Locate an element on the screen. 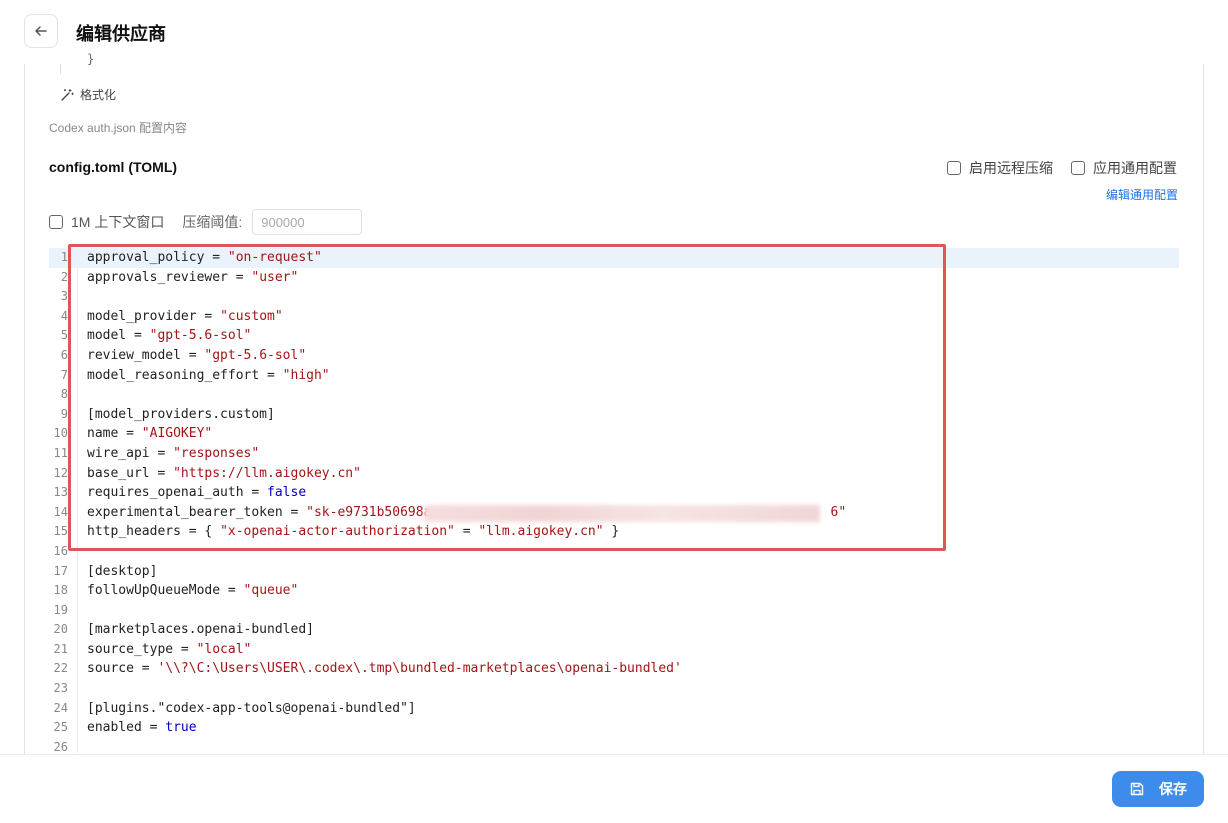 The height and width of the screenshot is (823, 1228). code-text: requires_openai_auth = false is located at coordinates (196, 493).